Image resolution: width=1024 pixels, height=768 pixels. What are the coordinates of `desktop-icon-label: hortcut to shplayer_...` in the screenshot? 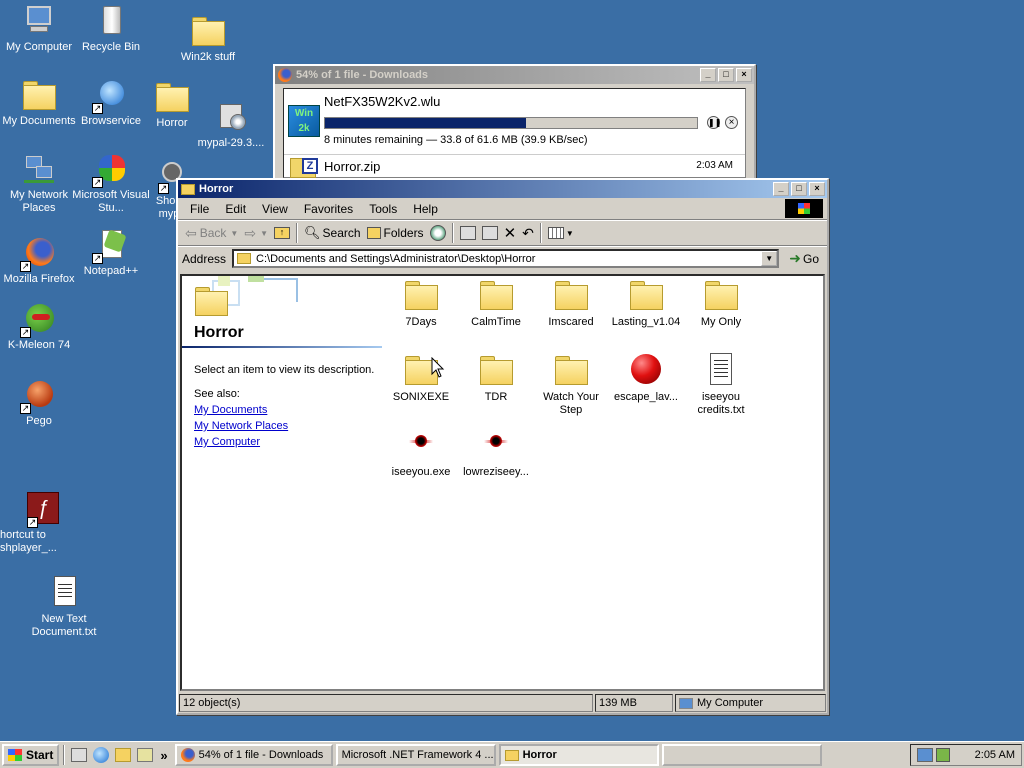 It's located at (28, 541).